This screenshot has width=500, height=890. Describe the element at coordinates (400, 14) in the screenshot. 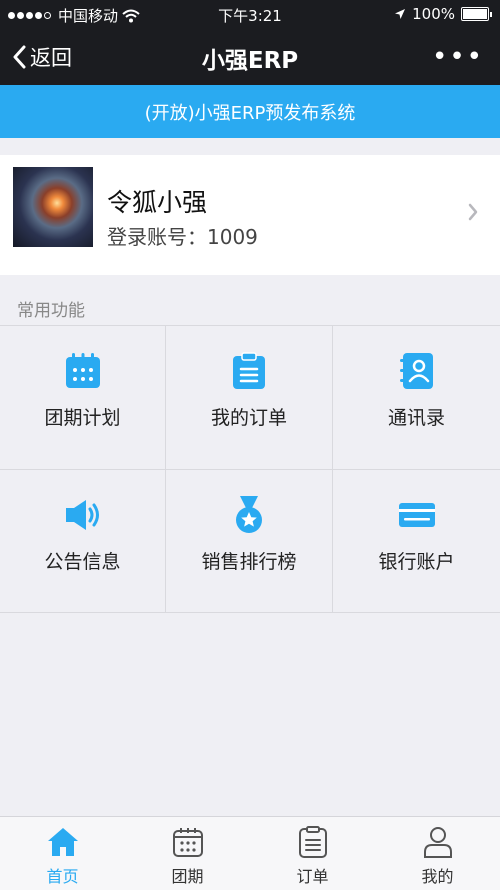

I see `location-arrow-icon` at that location.